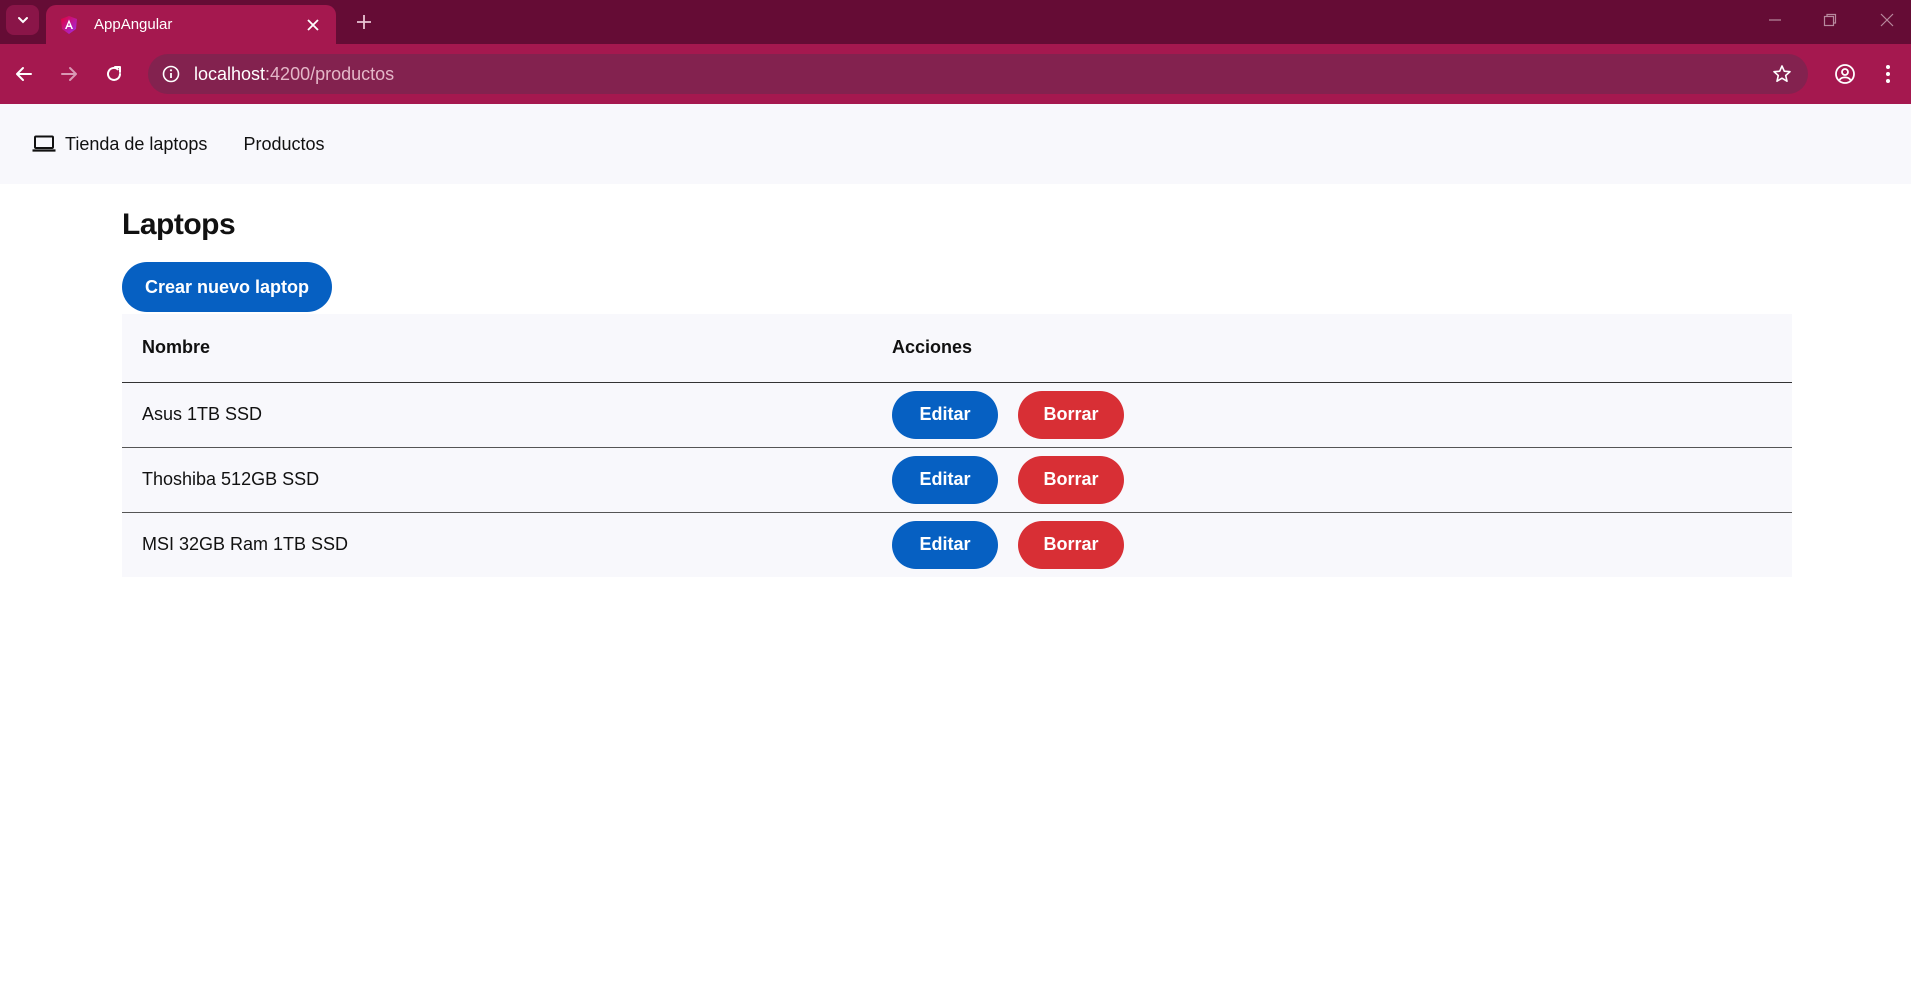 The height and width of the screenshot is (1007, 1911). Describe the element at coordinates (179, 224) in the screenshot. I see `page-title: Laptops` at that location.